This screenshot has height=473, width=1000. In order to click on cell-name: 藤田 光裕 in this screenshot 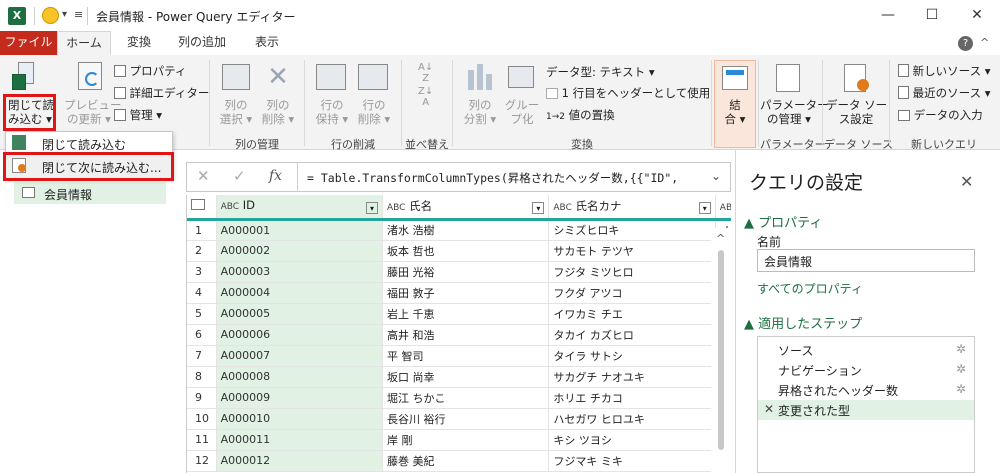, I will do `click(466, 272)`.